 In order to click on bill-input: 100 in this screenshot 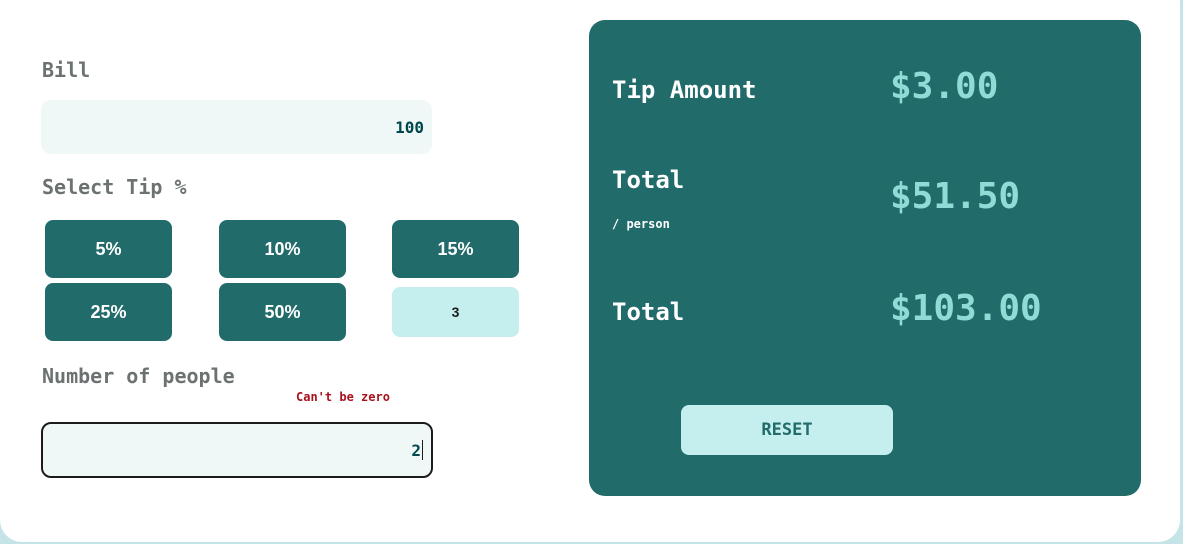, I will do `click(236, 127)`.